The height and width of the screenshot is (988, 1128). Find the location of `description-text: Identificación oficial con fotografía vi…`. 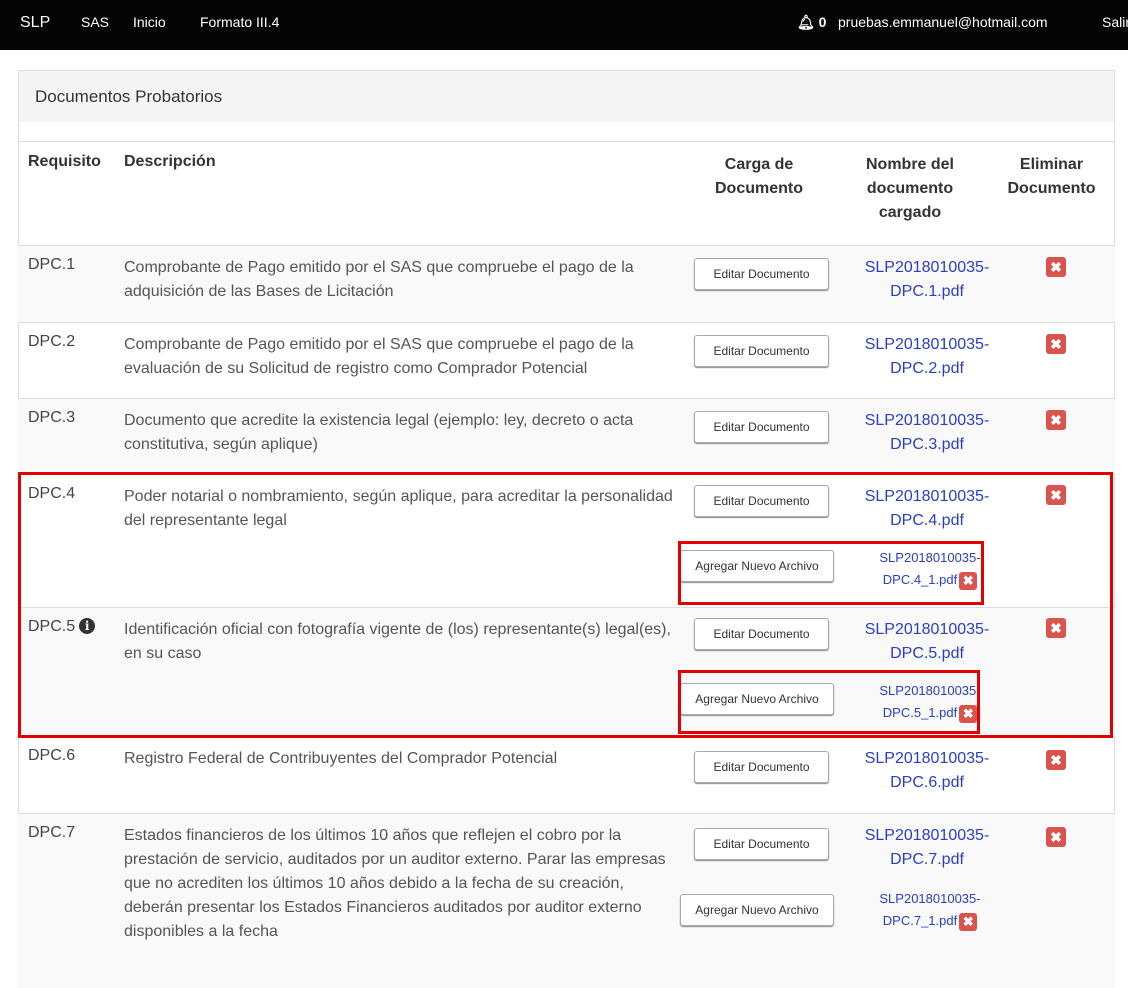

description-text: Identificación oficial con fotografía vi… is located at coordinates (397, 641).